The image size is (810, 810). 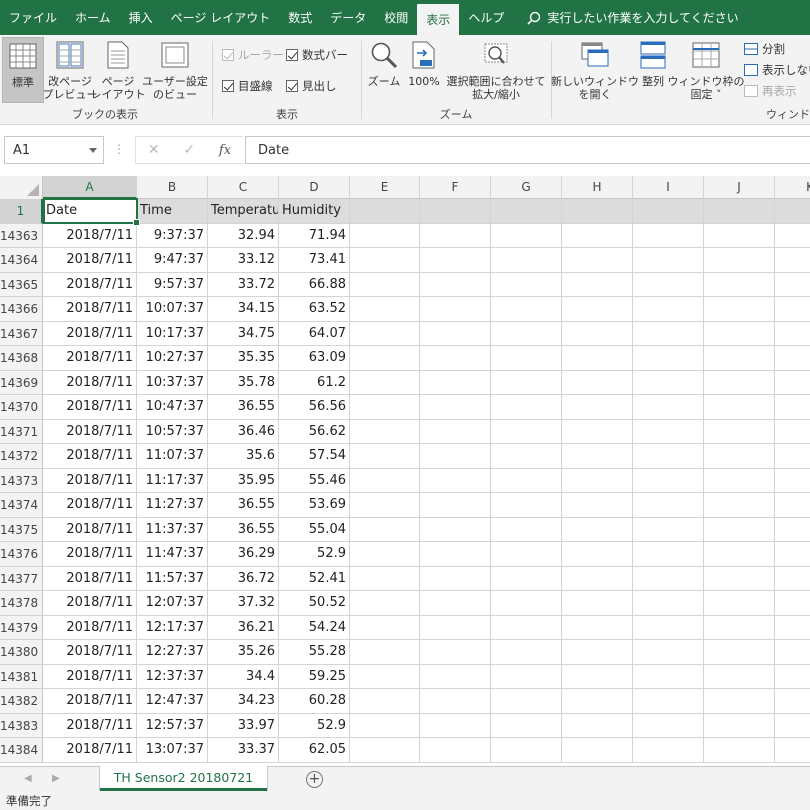 I want to click on tab-view: 表示, so click(x=438, y=19).